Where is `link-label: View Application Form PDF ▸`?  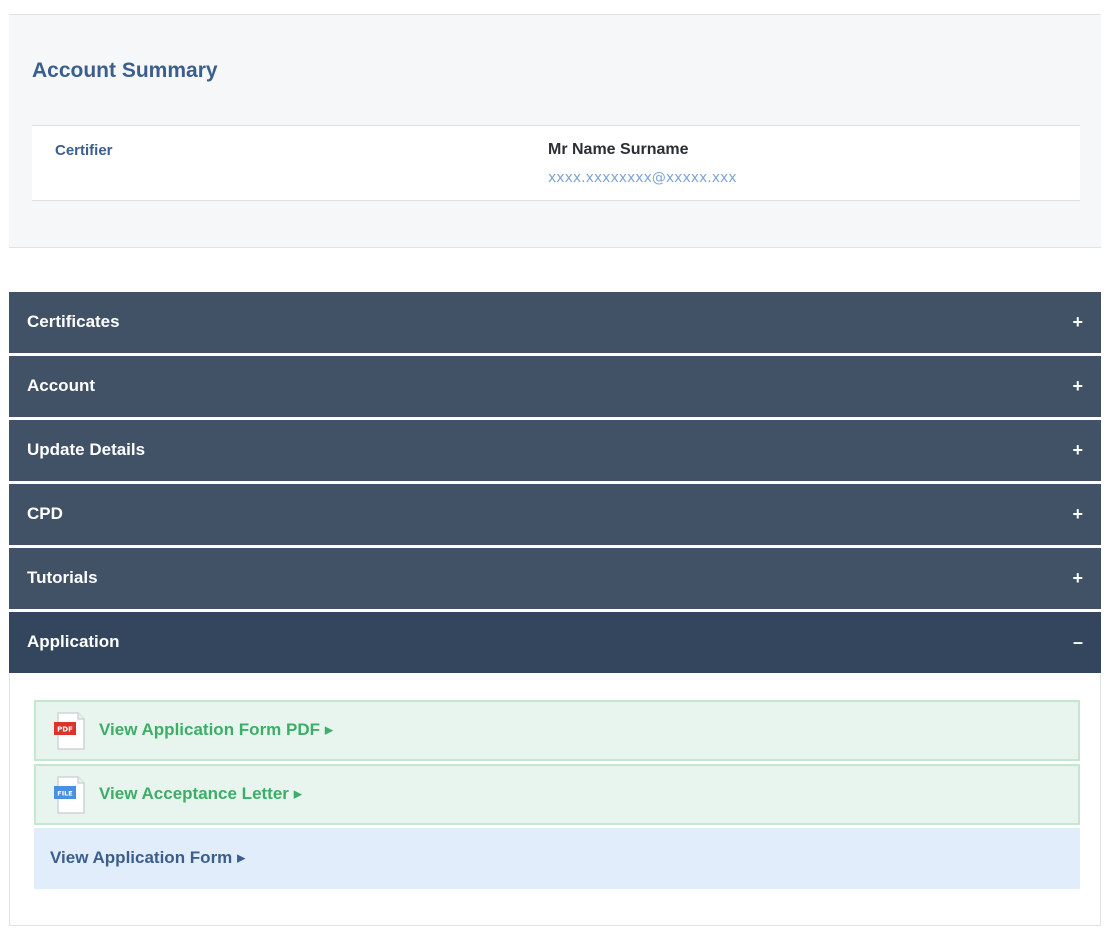 link-label: View Application Form PDF ▸ is located at coordinates (216, 729).